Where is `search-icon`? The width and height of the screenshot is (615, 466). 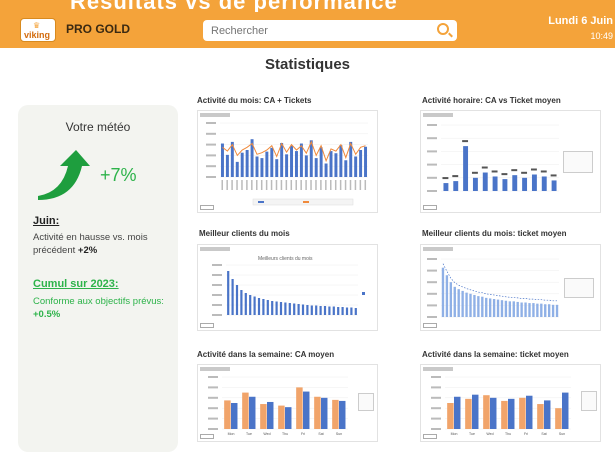
search-icon is located at coordinates (443, 29).